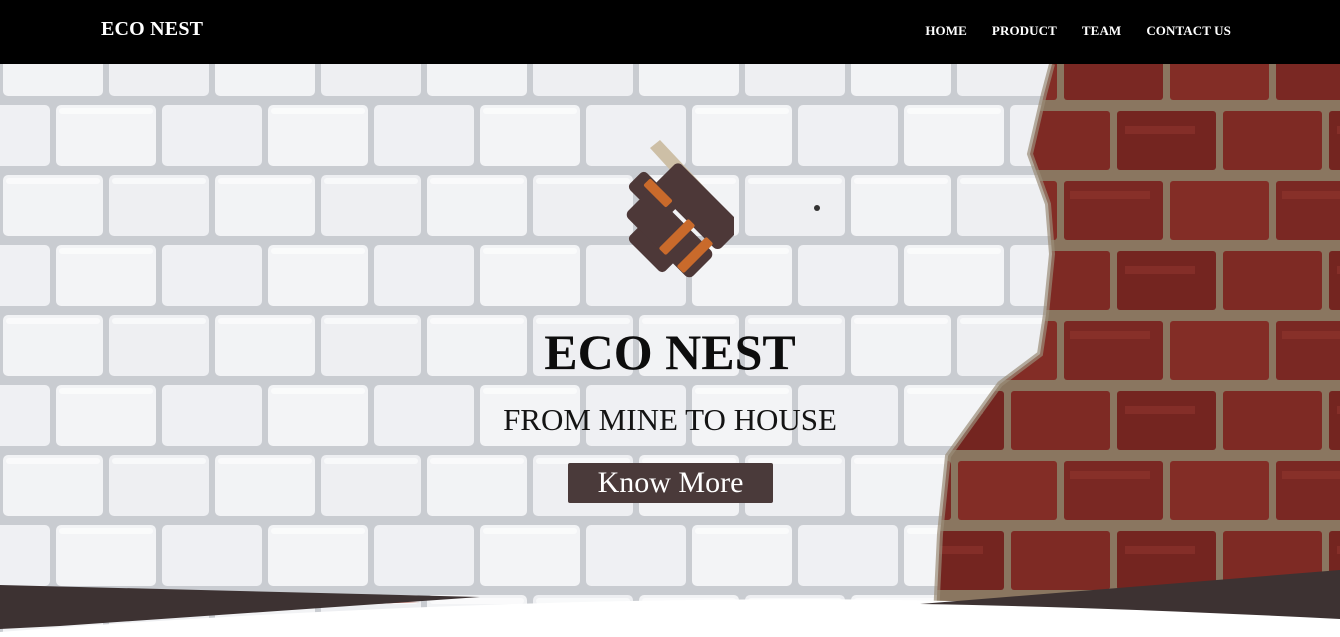  I want to click on hero-title: ECO NEST, so click(670, 352).